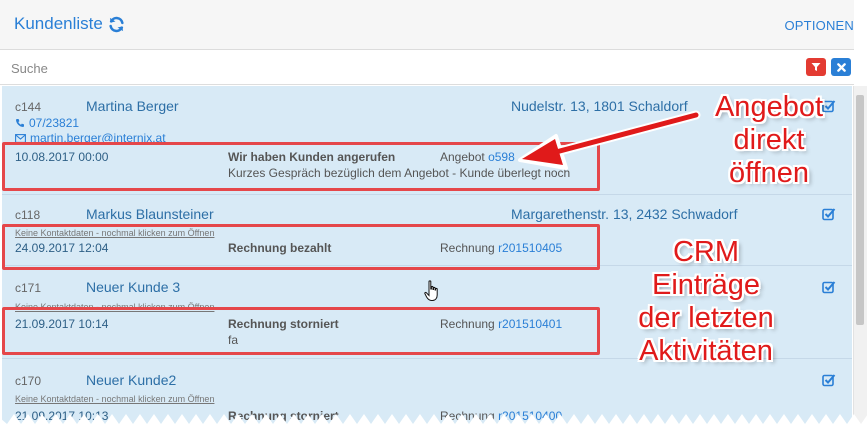  What do you see at coordinates (58, 23) in the screenshot?
I see `page-title-label: Kundenliste` at bounding box center [58, 23].